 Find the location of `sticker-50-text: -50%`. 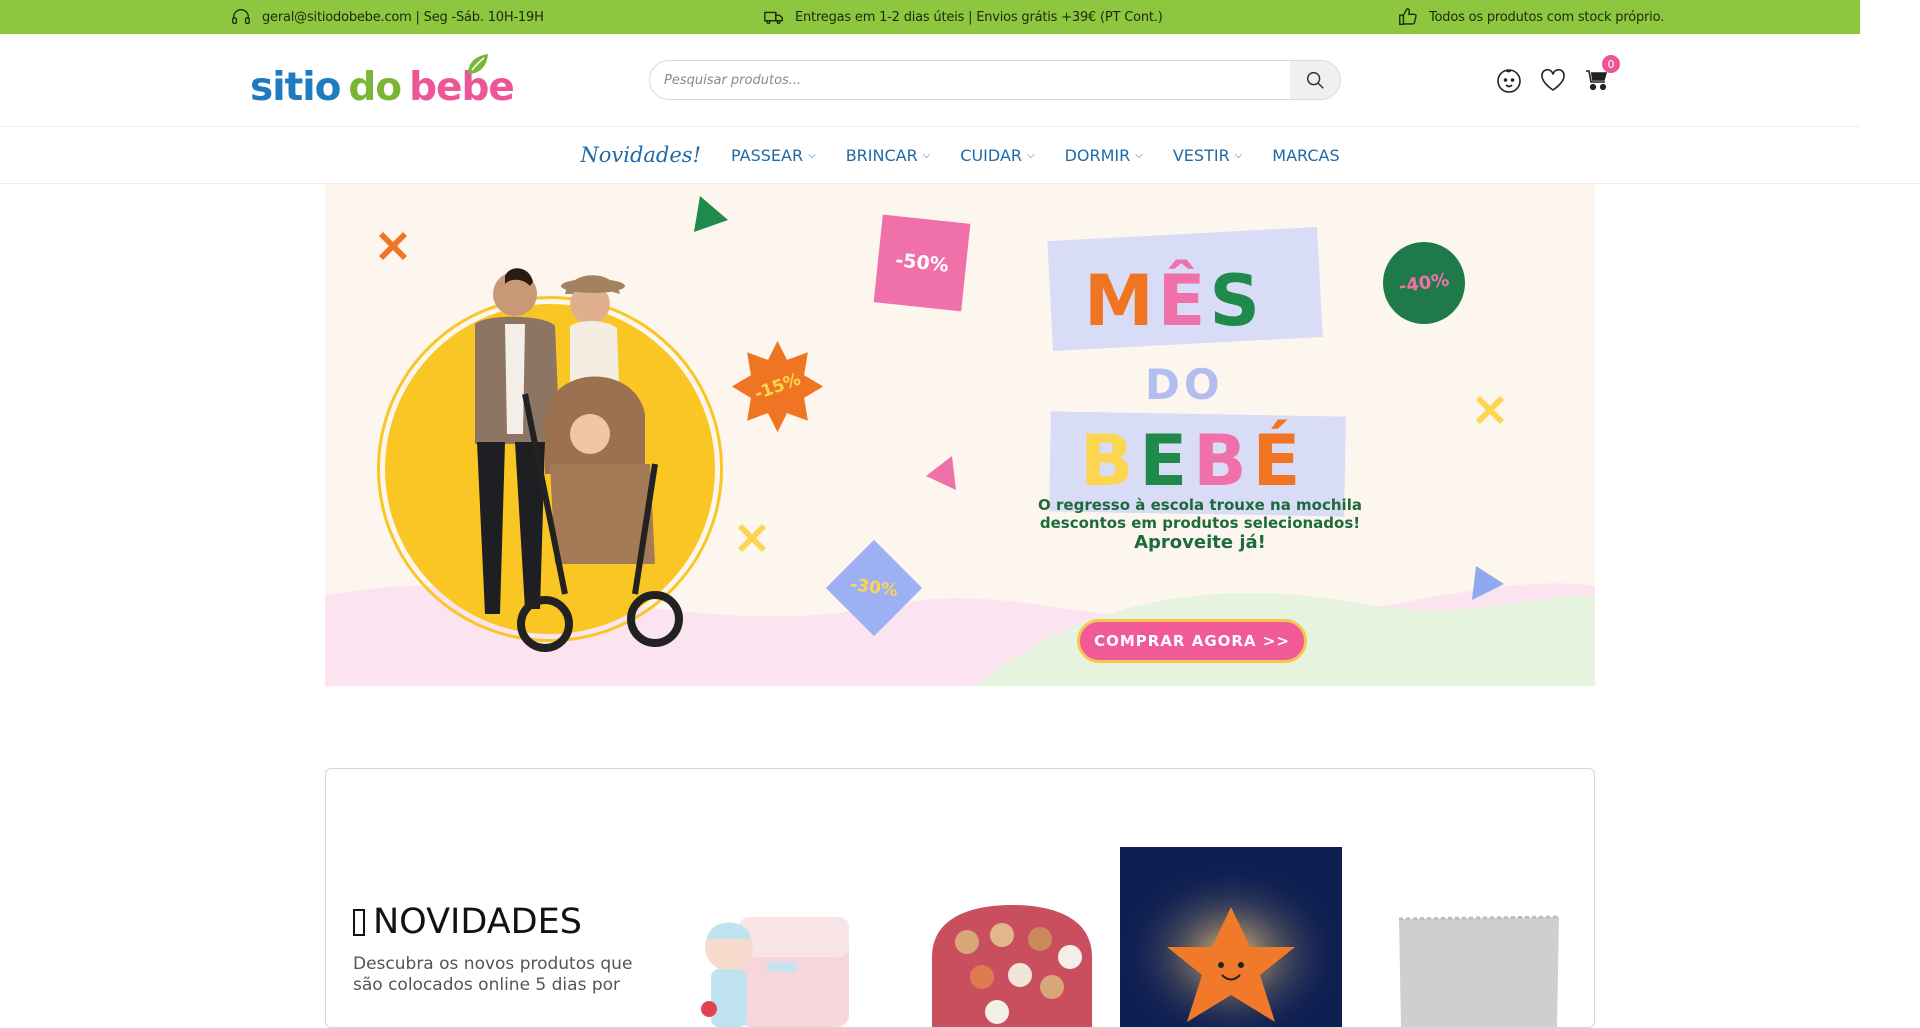

sticker-50-text: -50% is located at coordinates (922, 263).